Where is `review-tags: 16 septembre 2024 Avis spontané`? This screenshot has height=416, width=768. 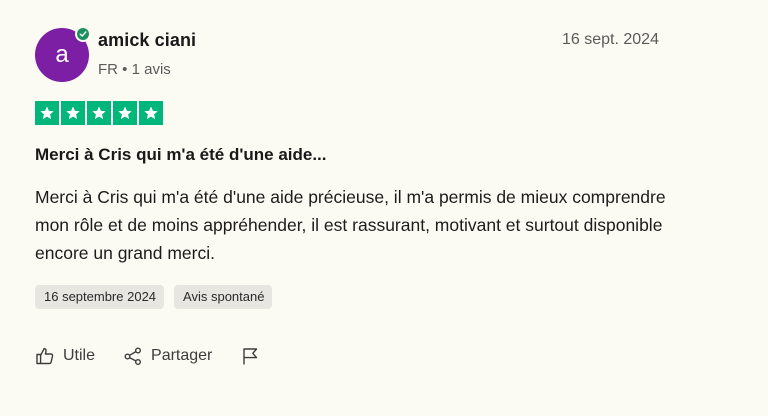 review-tags: 16 septembre 2024 Avis spontané is located at coordinates (154, 297).